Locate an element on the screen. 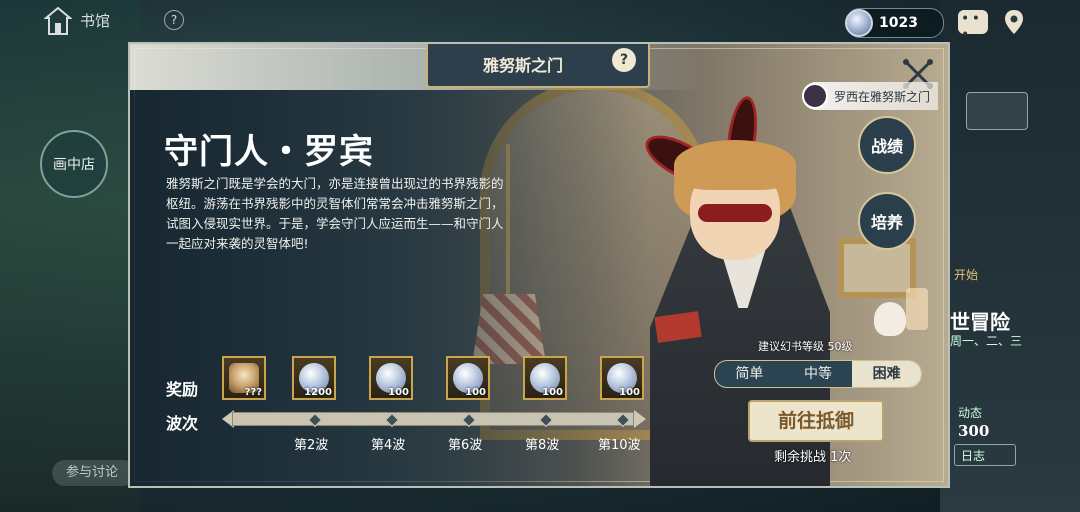 The image size is (1080, 512). hud-help-icon: ? is located at coordinates (174, 20).